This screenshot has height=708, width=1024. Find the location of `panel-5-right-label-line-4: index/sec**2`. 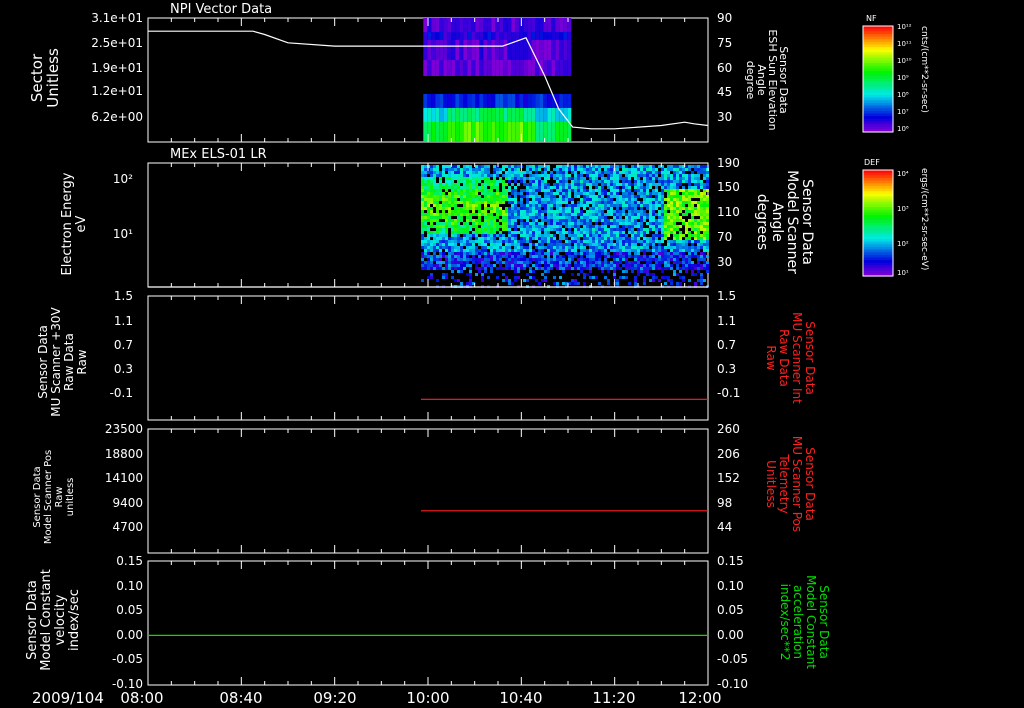

panel-5-right-label-line-4: index/sec**2 is located at coordinates (785, 622).